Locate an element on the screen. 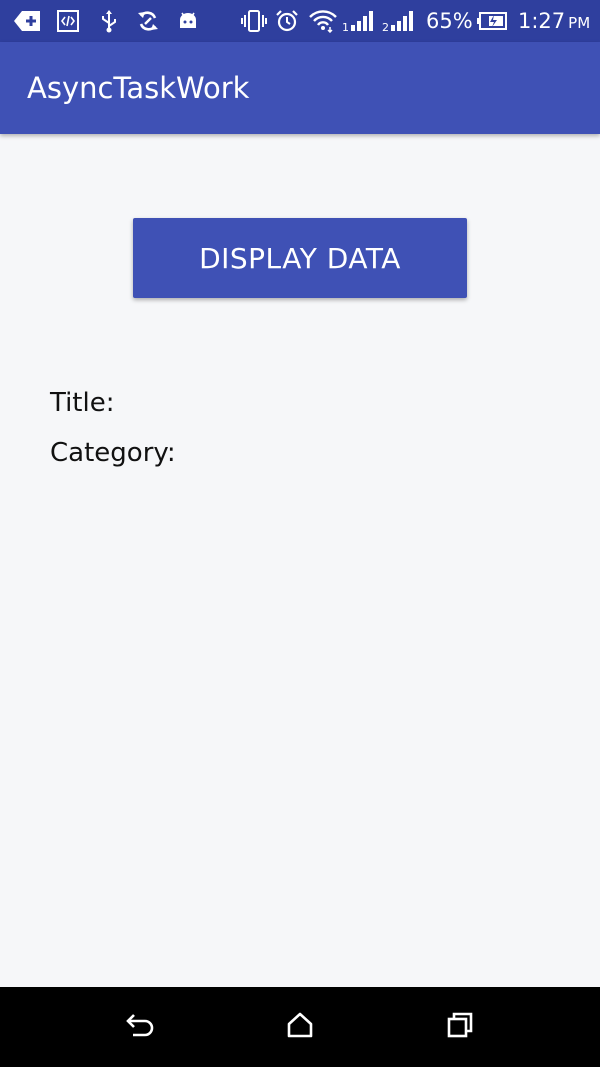 The width and height of the screenshot is (600, 1067). battery-icon is located at coordinates (492, 21).